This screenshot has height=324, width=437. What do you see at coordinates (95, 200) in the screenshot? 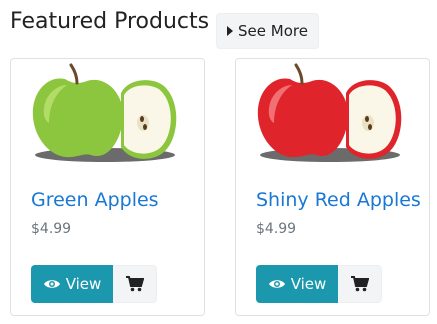
I see `product-name-link: Green Apples` at bounding box center [95, 200].